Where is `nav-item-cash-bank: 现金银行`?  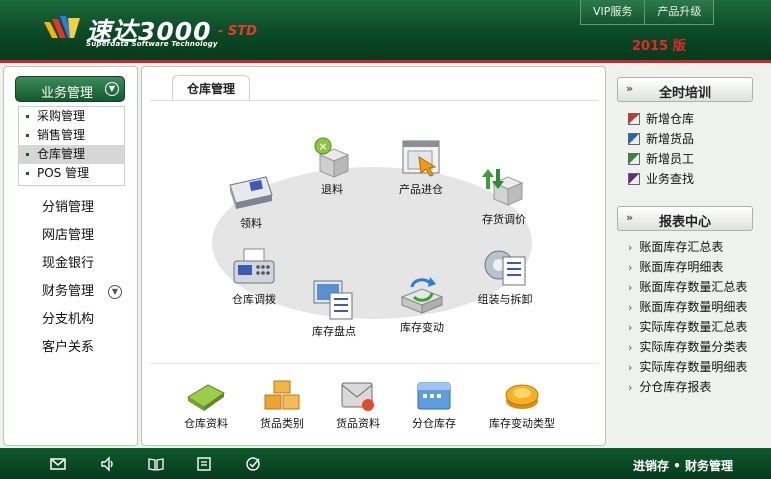
nav-item-cash-bank: 现金银行 is located at coordinates (68, 264).